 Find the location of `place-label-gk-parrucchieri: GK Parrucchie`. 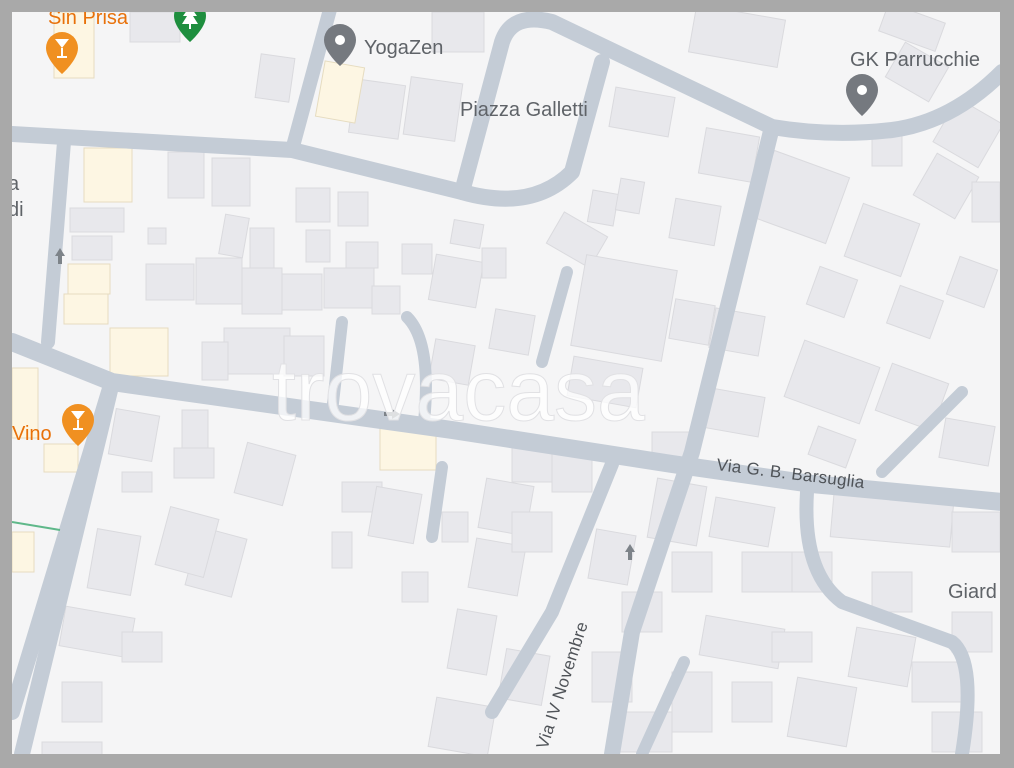

place-label-gk-parrucchieri: GK Parrucchie is located at coordinates (915, 60).